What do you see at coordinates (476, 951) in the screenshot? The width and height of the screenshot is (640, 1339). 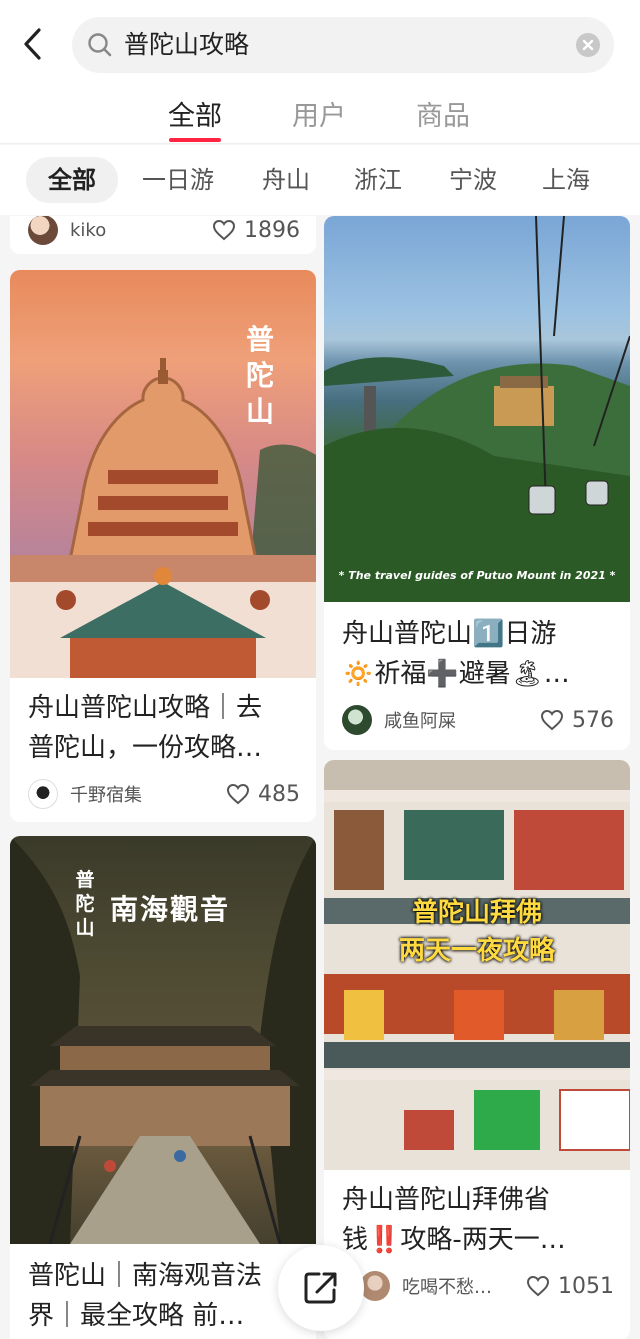 I see `image-title-line-2: 两天一夜攻略` at bounding box center [476, 951].